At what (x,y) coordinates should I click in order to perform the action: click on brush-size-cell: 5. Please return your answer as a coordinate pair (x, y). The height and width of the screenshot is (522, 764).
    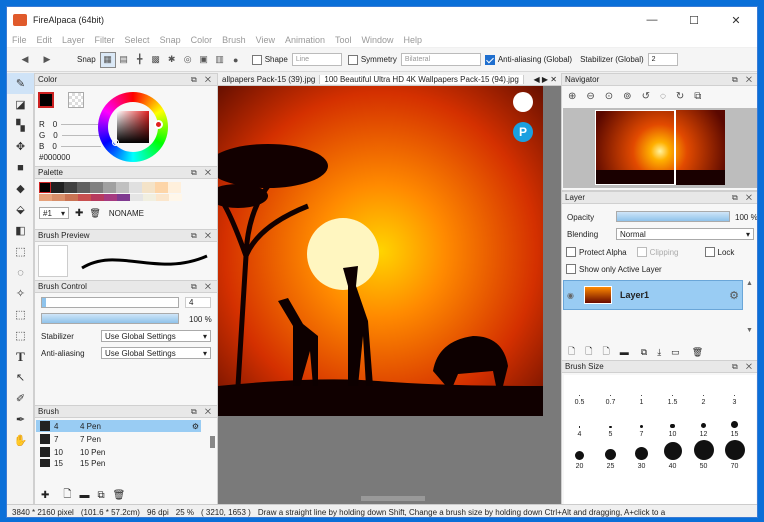
    Looking at the image, I should click on (610, 423).